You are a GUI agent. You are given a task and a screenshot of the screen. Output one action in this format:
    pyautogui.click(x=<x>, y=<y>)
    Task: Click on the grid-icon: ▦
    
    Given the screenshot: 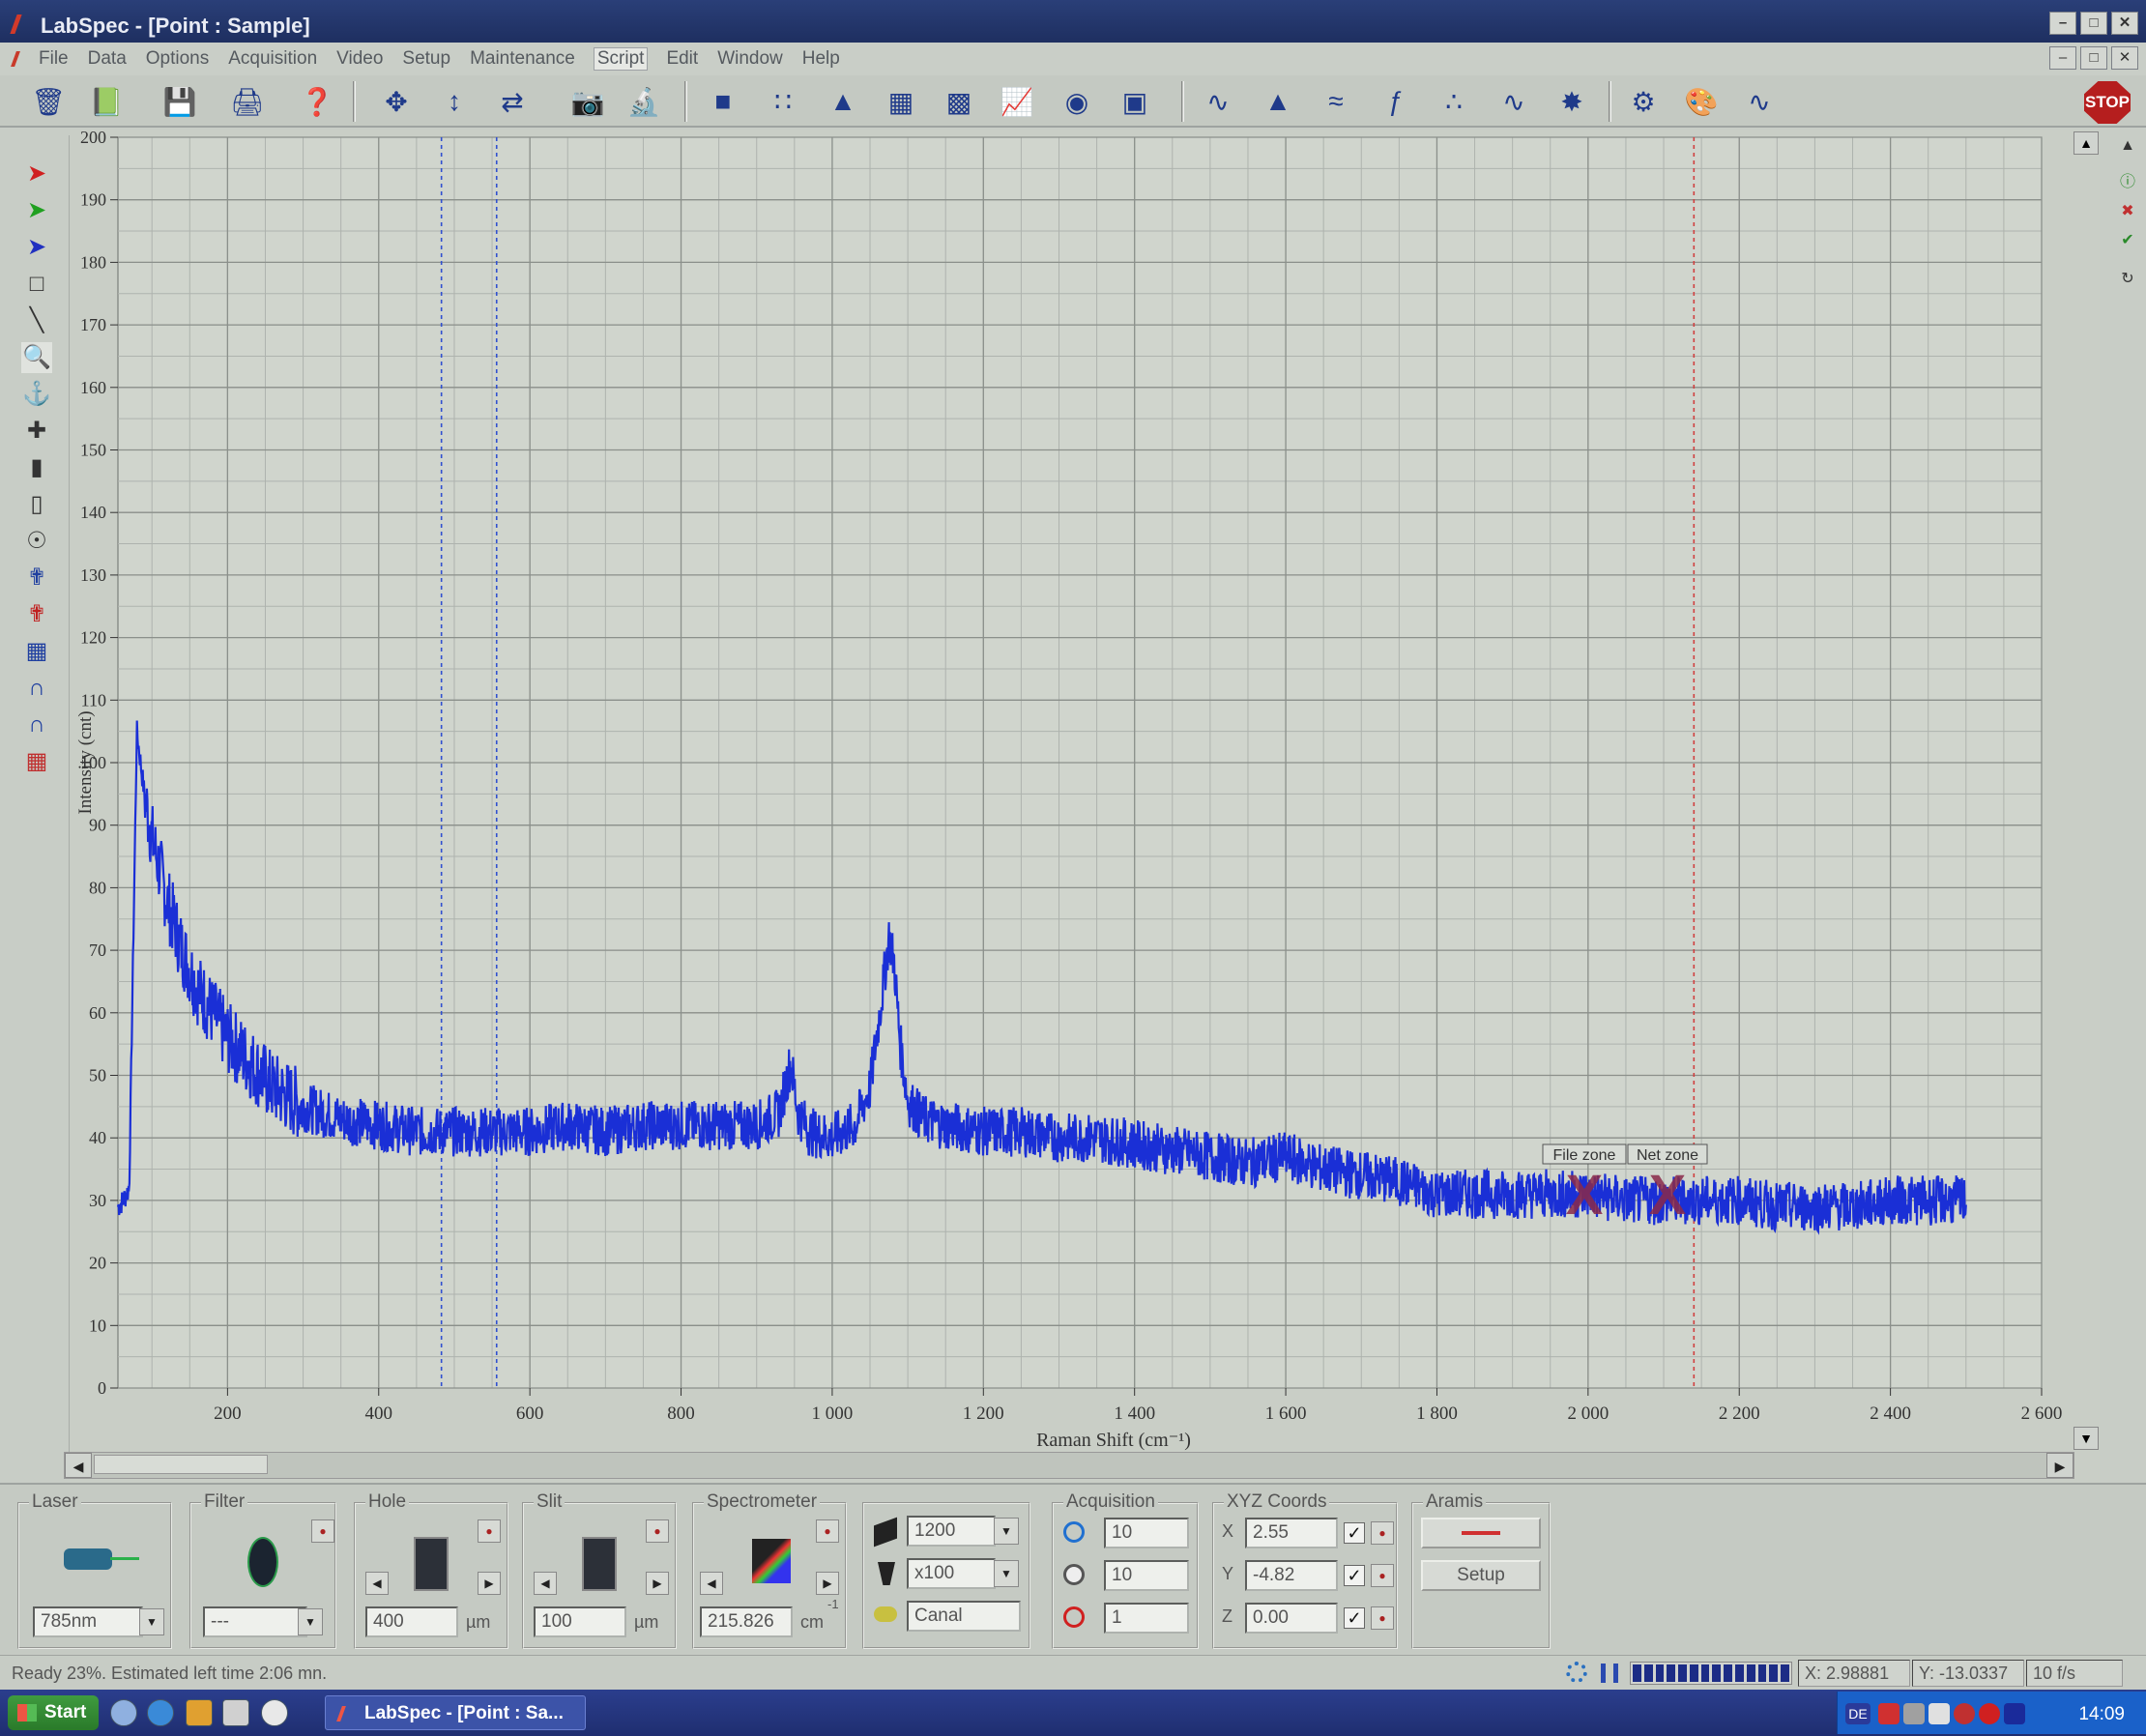 What is the action you would take?
    pyautogui.click(x=901, y=101)
    